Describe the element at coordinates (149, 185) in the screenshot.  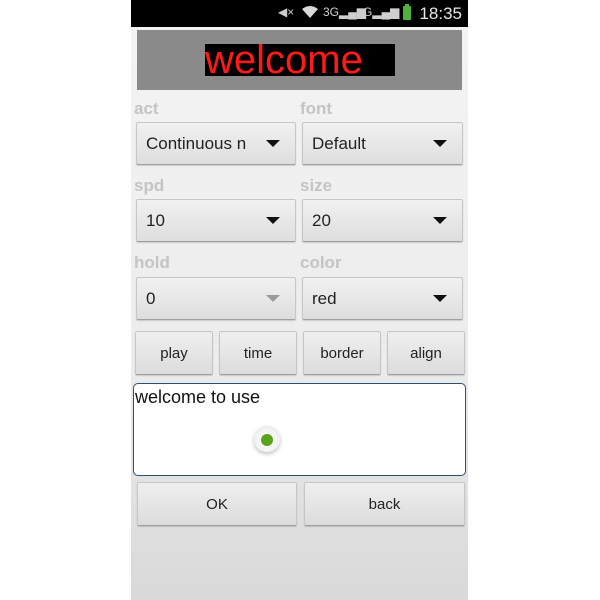
I see `spd-label: spd` at that location.